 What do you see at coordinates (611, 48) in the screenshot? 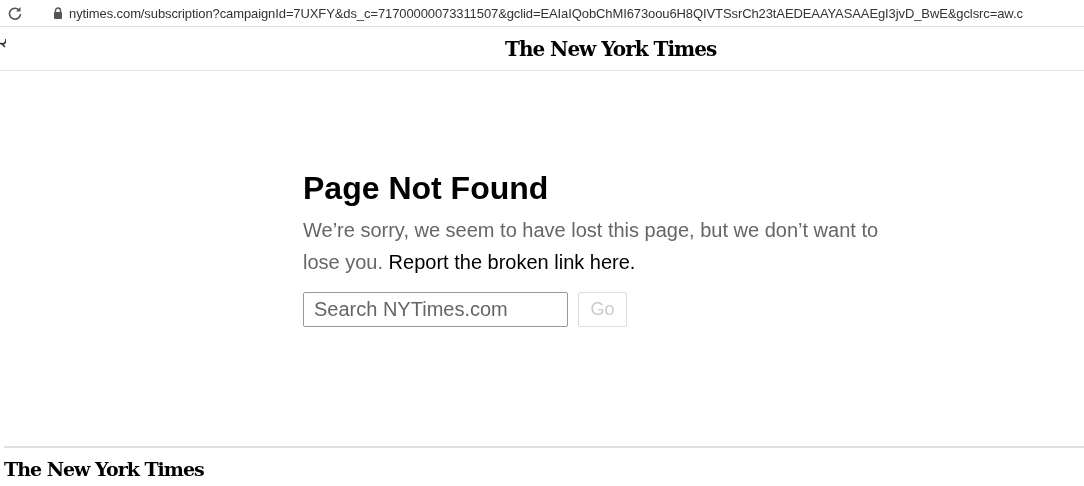
I see `logo: The New York Times` at bounding box center [611, 48].